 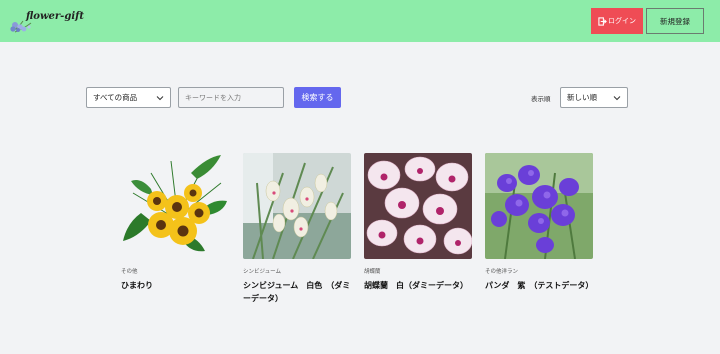 I want to click on pink-phalaenopsis-image, so click(x=418, y=206).